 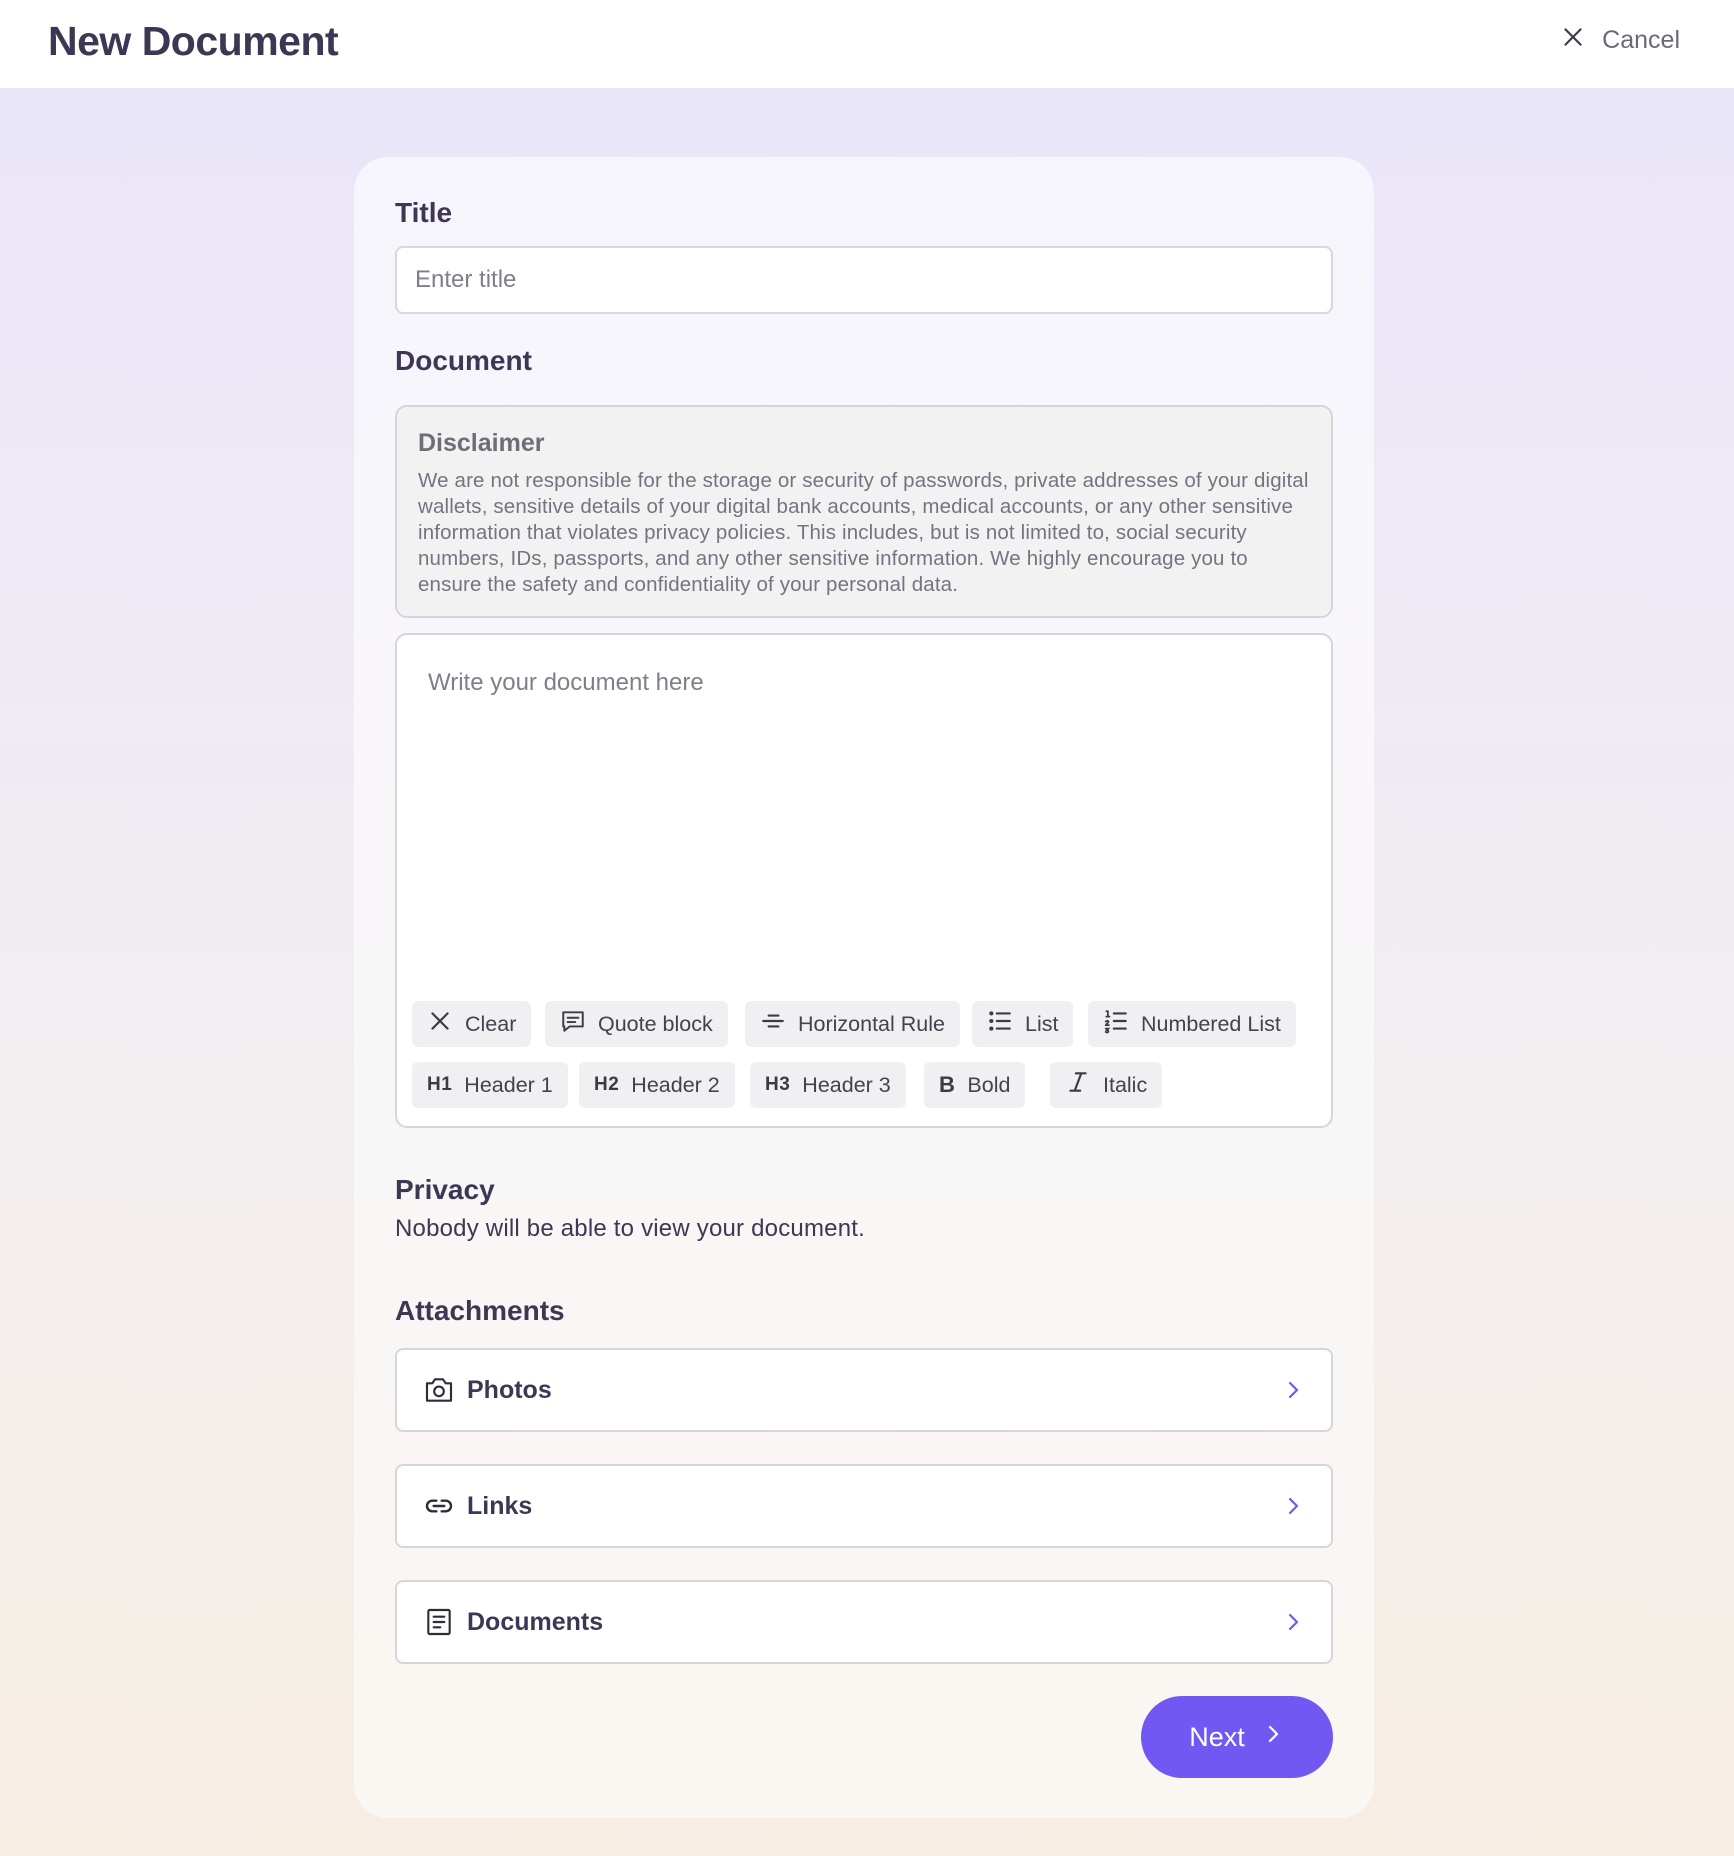 I want to click on header-2-button: H2 Header 2, so click(x=657, y=1085).